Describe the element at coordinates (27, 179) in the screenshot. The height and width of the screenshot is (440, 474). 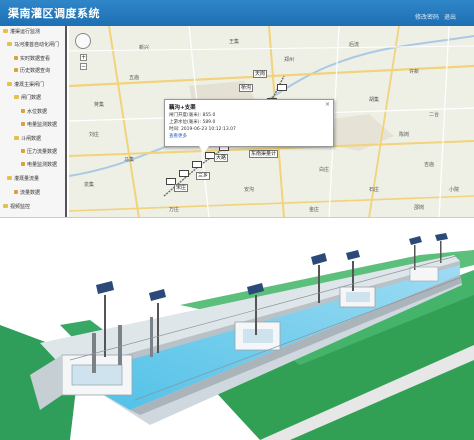
I see `sidebar-item-label: 灌溉量流量` at that location.